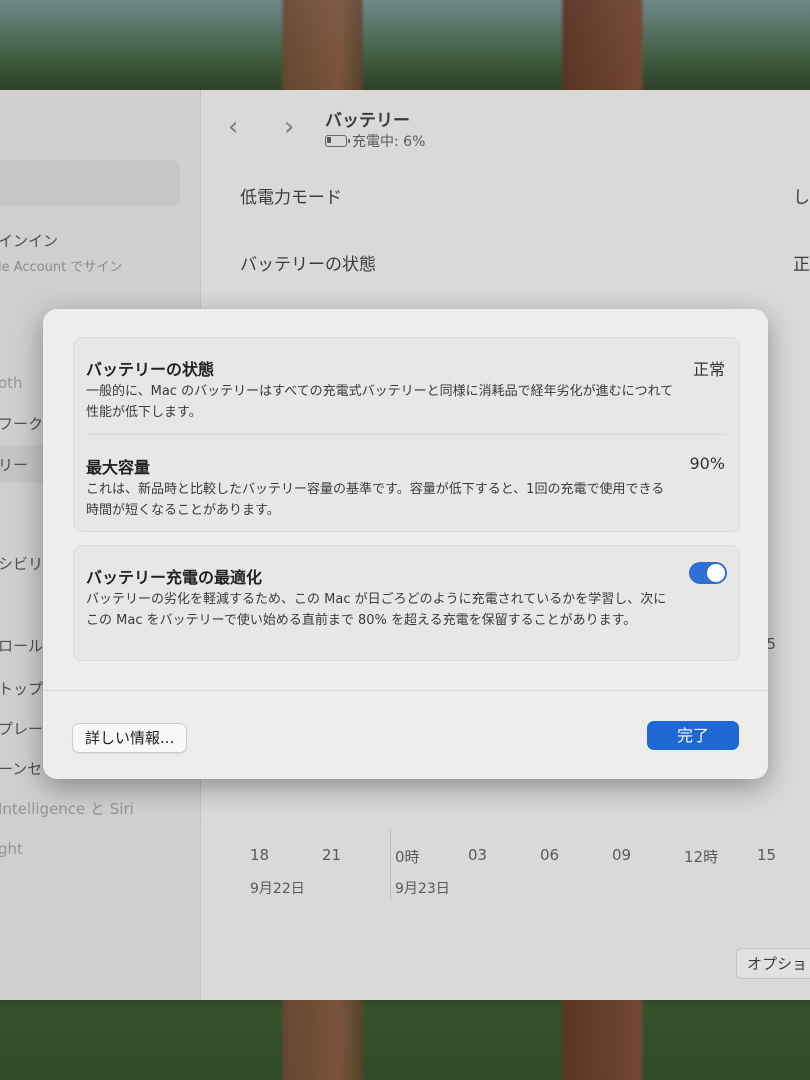 This screenshot has height=1080, width=810. I want to click on battery-health-value: 正常, so click(708, 369).